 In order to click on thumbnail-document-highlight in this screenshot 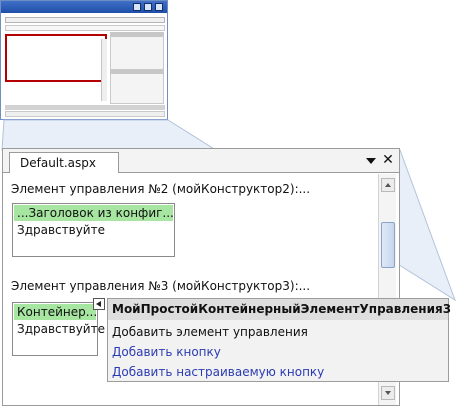, I will do `click(56, 58)`.